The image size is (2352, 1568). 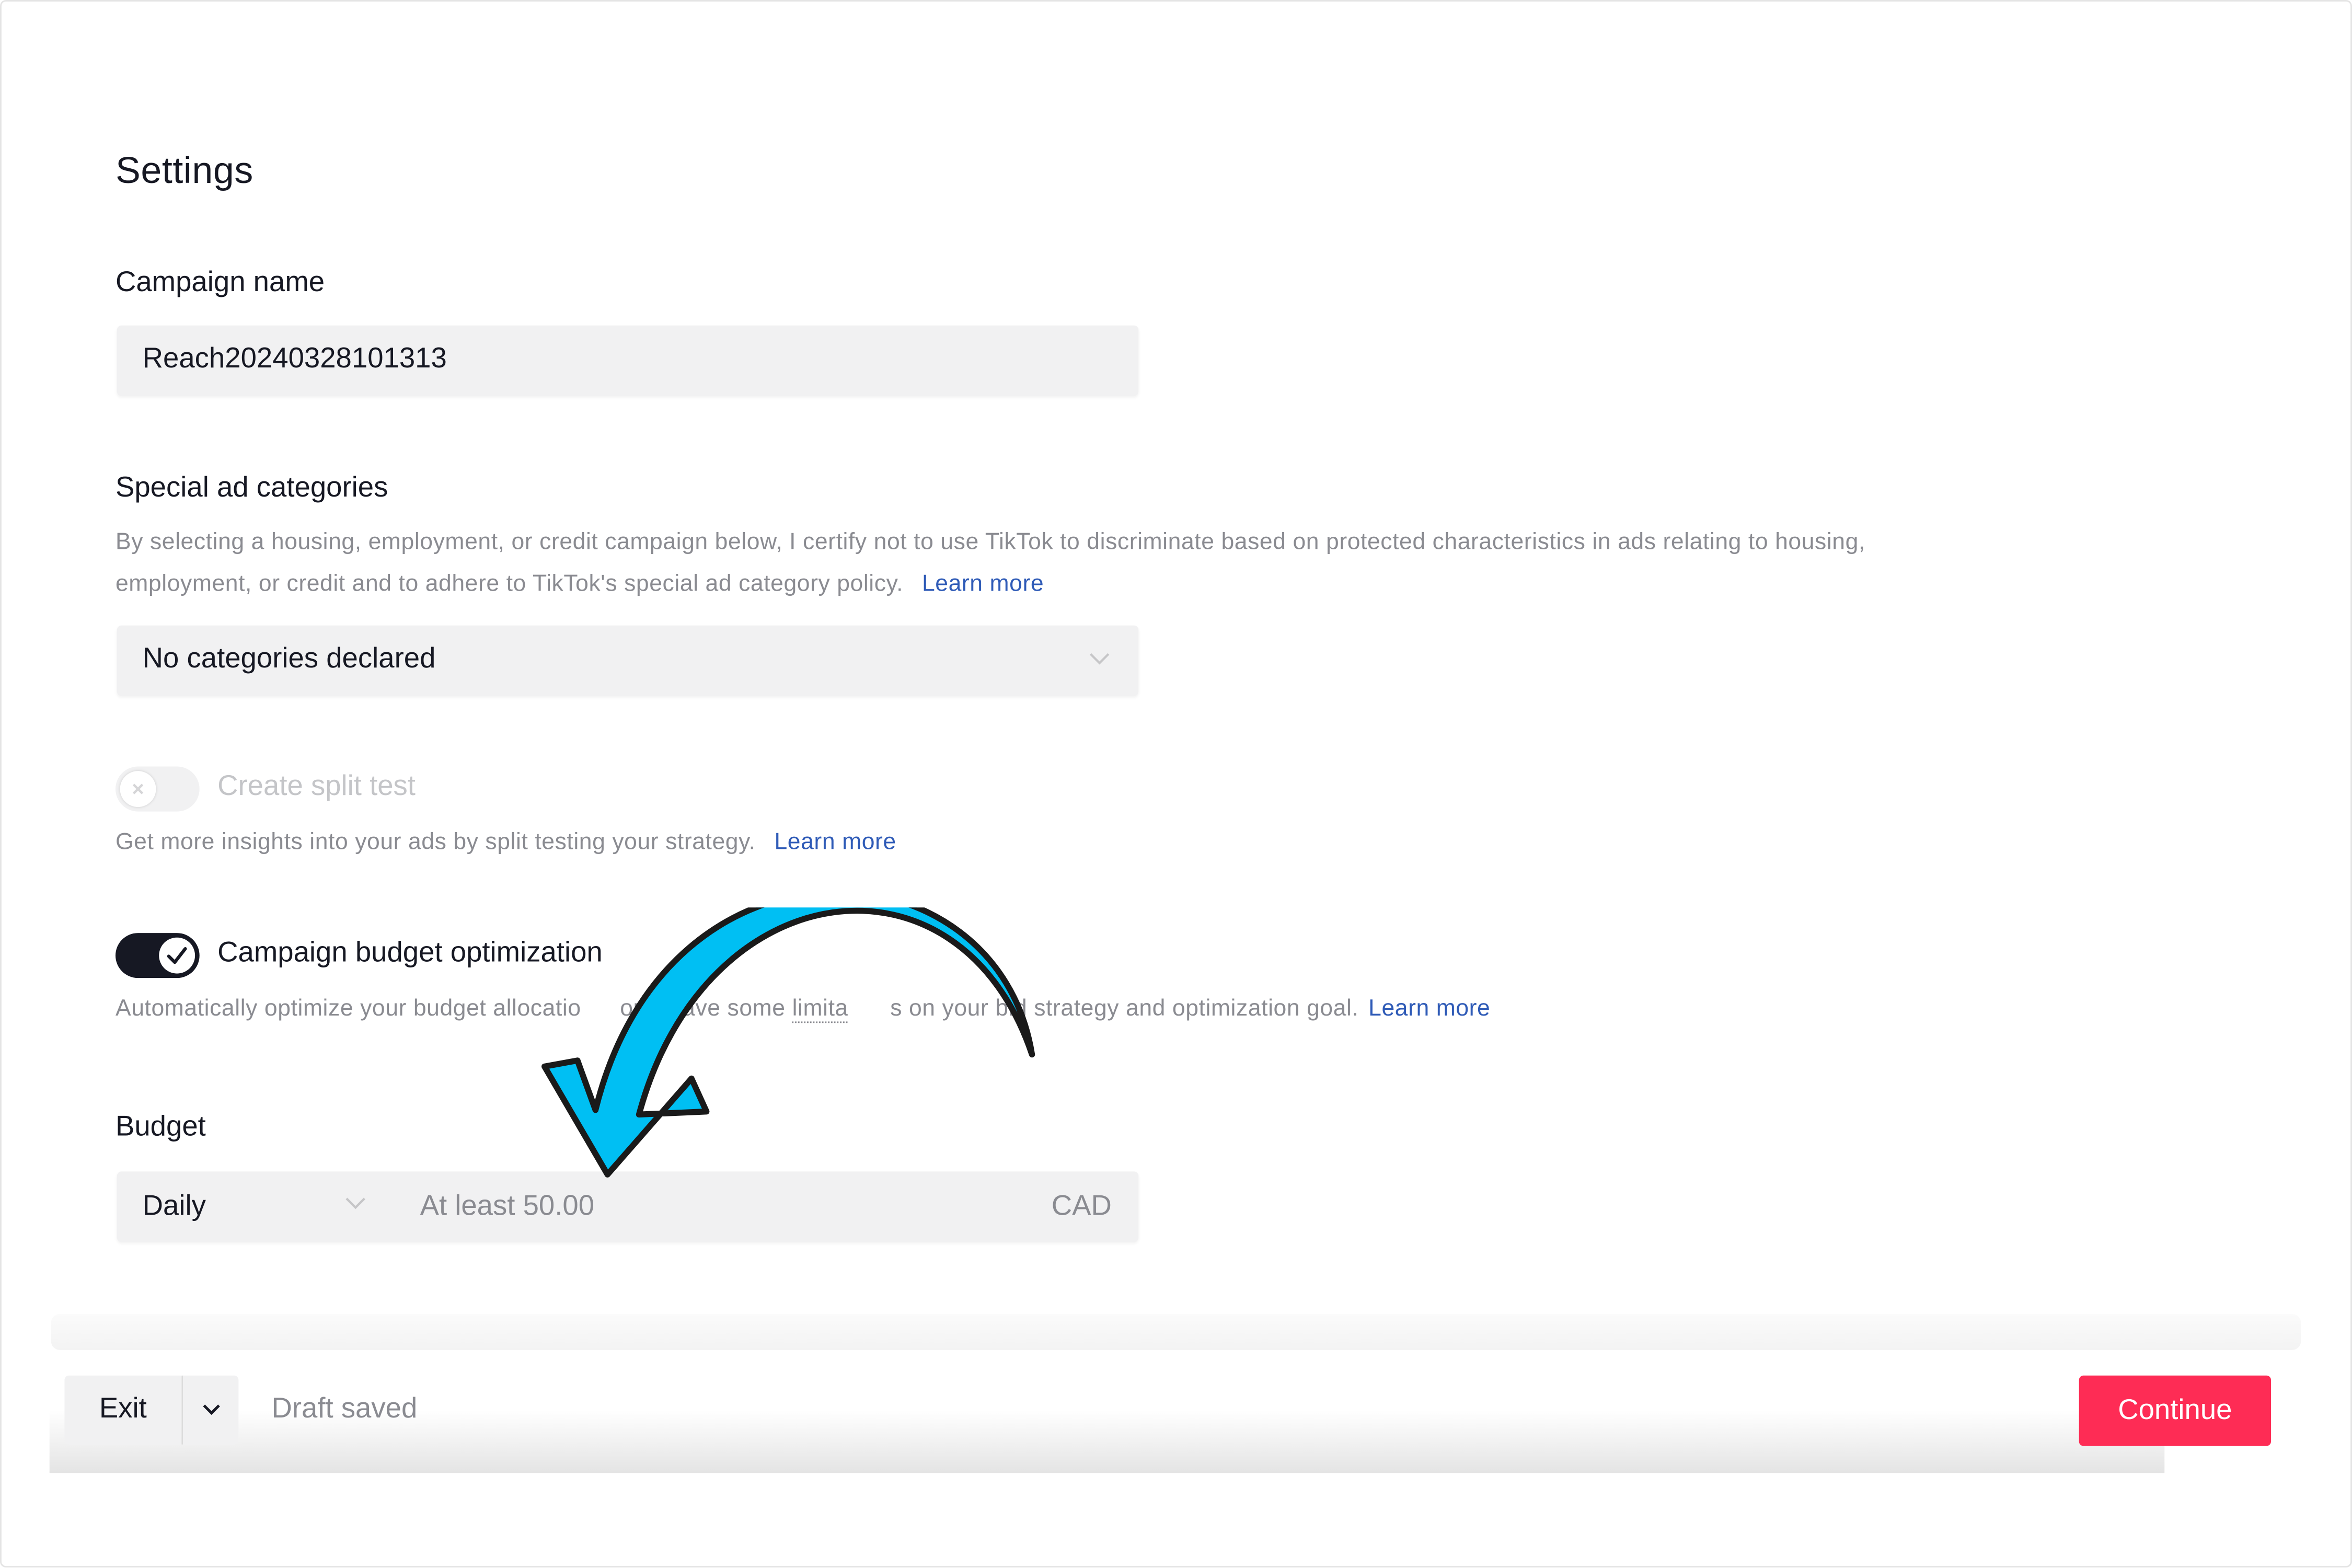 I want to click on budget-optimization-toggle-knob, so click(x=177, y=955).